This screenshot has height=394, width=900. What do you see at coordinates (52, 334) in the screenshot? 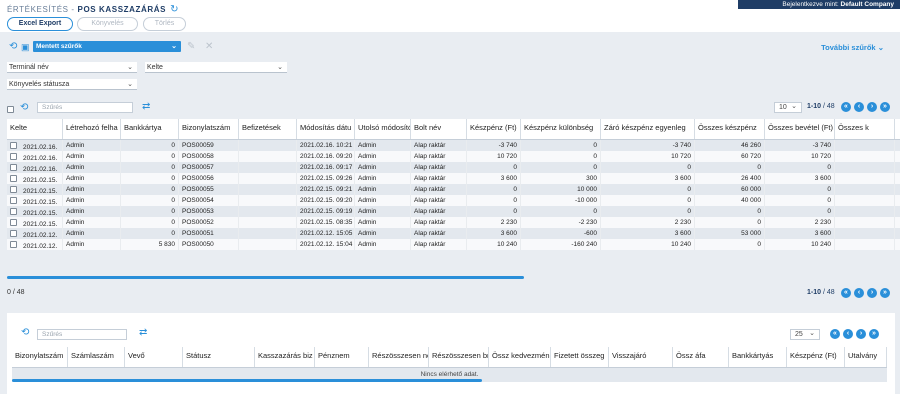
I see `search-placeholder: Szűrés` at bounding box center [52, 334].